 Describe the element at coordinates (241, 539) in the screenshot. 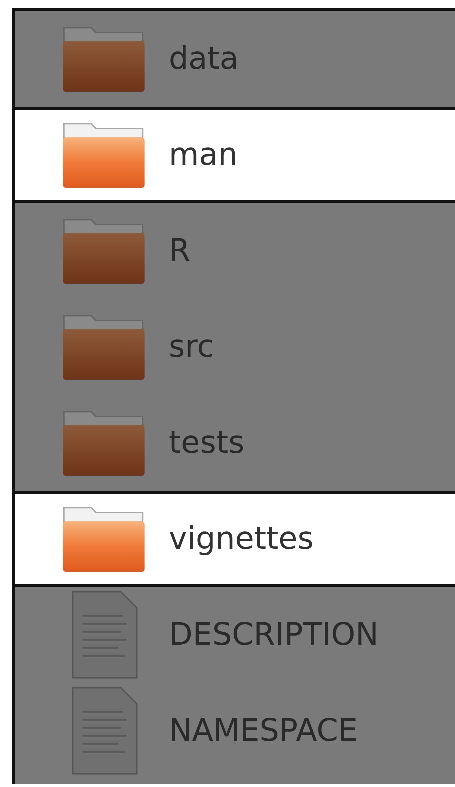

I see `file-name: vignettes` at that location.